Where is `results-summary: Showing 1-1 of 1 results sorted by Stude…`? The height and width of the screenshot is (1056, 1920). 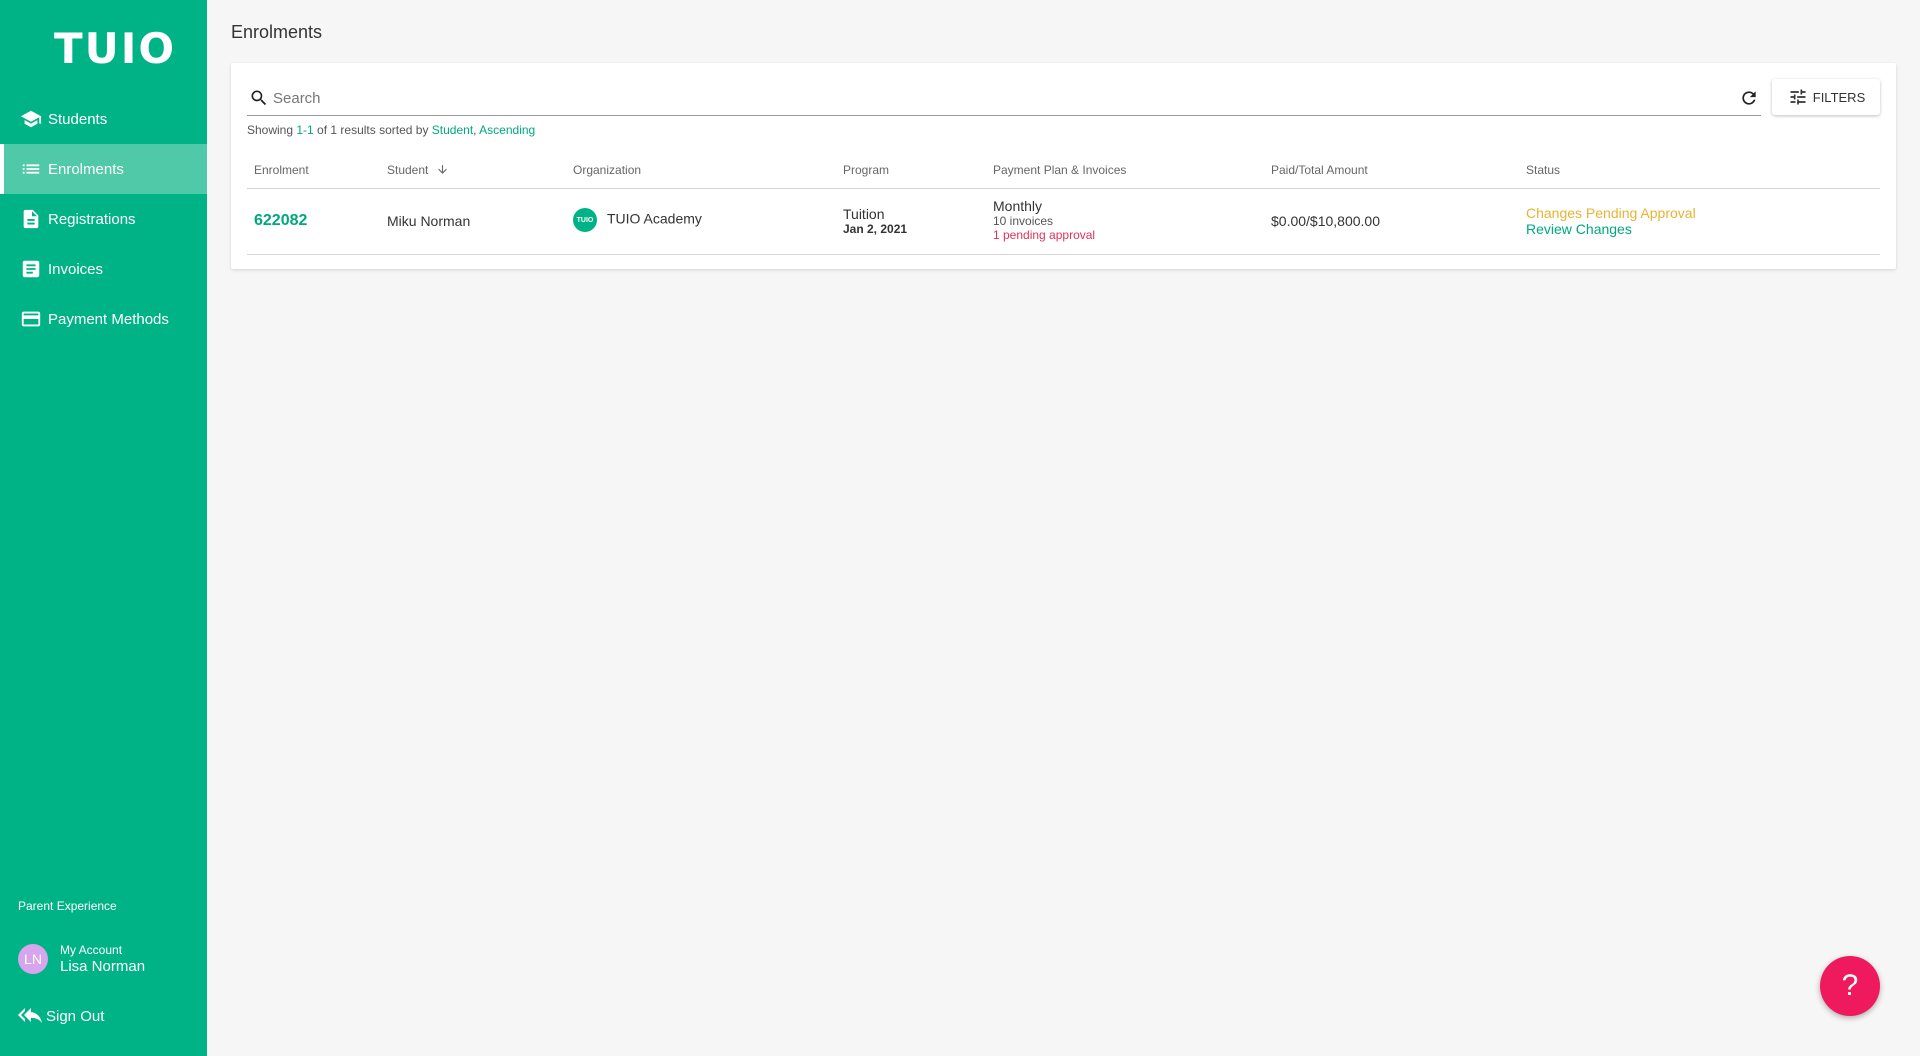
results-summary: Showing 1-1 of 1 results sorted by Stude… is located at coordinates (391, 130).